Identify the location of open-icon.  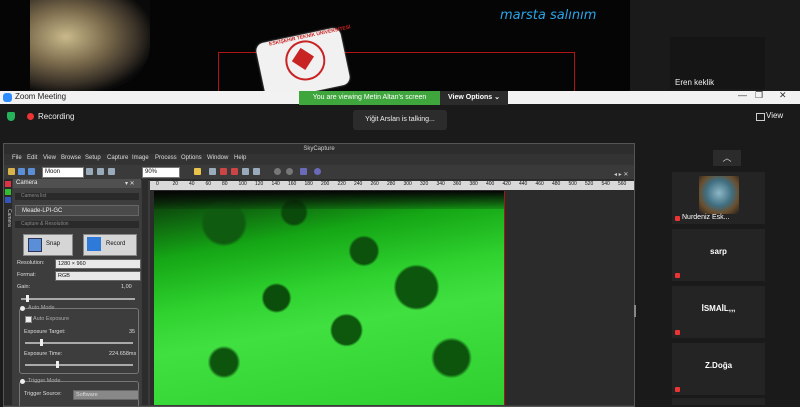
(11, 171).